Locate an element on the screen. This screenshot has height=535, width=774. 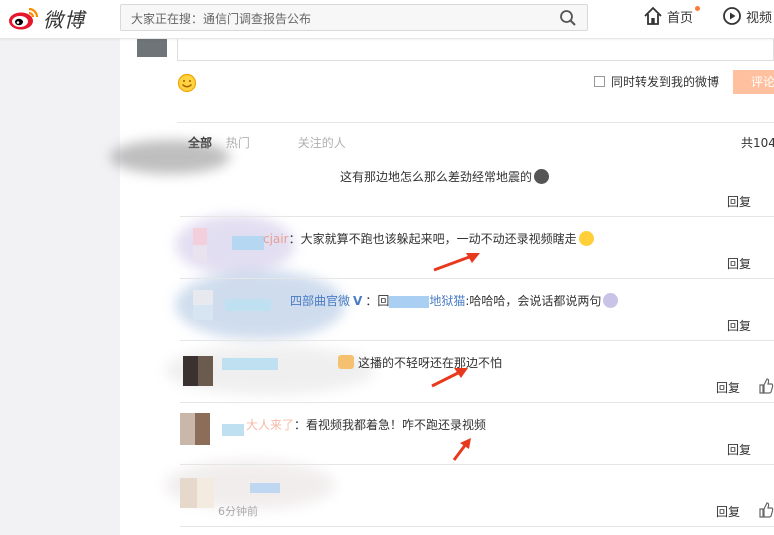
comment-textarea is located at coordinates (475, 50).